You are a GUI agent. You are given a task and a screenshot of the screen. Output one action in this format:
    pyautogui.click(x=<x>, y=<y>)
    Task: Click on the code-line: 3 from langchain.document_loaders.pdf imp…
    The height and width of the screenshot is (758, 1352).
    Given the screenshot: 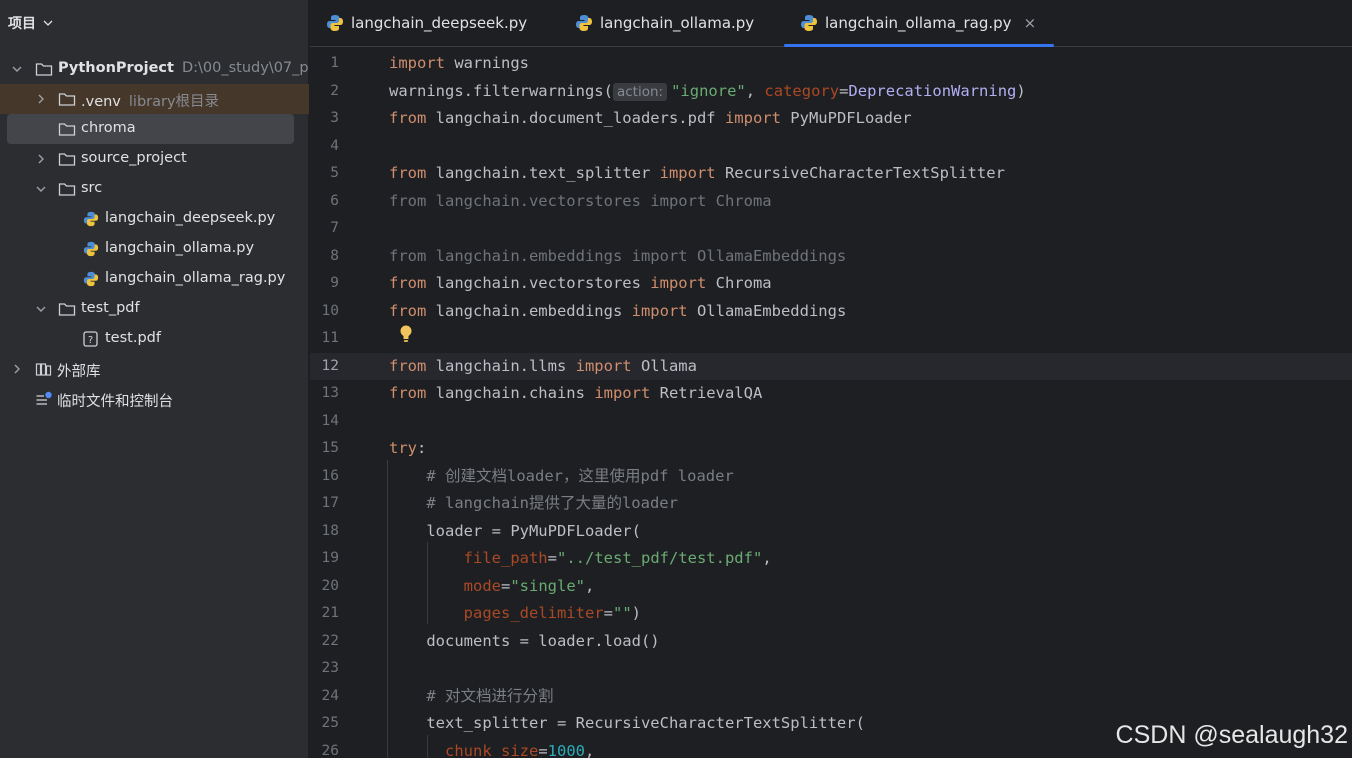 What is the action you would take?
    pyautogui.click(x=621, y=118)
    